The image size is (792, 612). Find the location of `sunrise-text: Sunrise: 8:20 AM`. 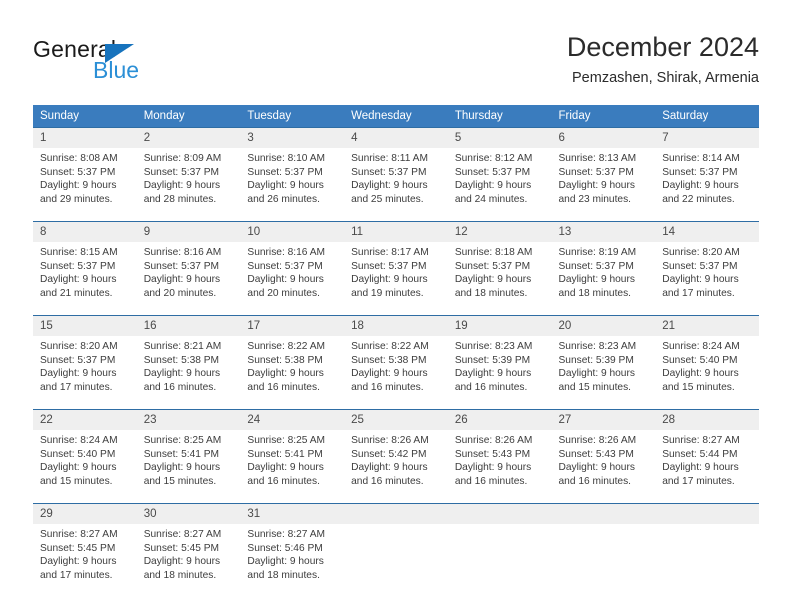

sunrise-text: Sunrise: 8:20 AM is located at coordinates (701, 252).